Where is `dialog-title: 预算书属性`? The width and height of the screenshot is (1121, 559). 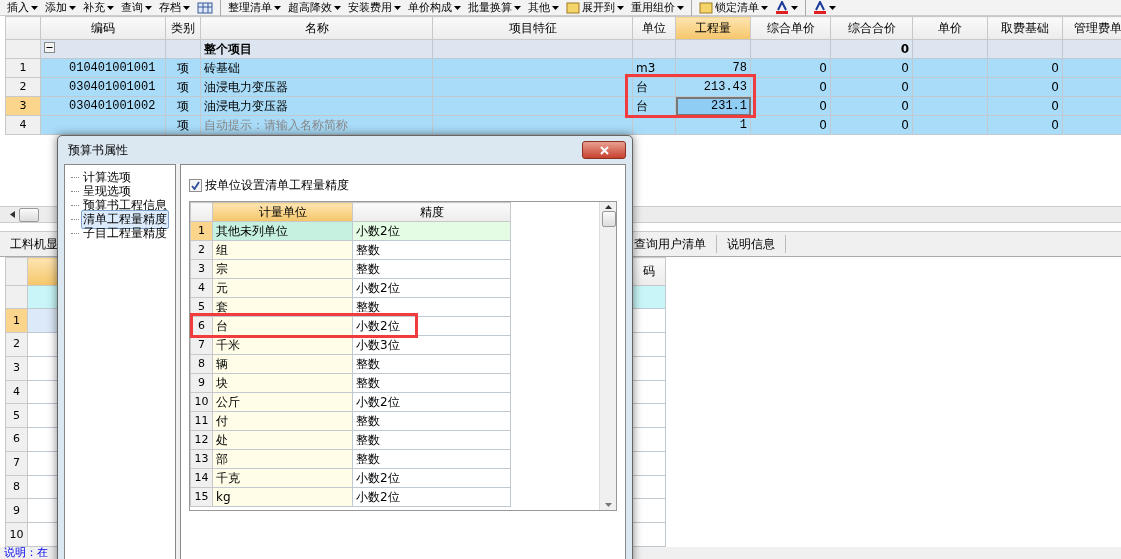
dialog-title: 预算书属性 is located at coordinates (97, 150).